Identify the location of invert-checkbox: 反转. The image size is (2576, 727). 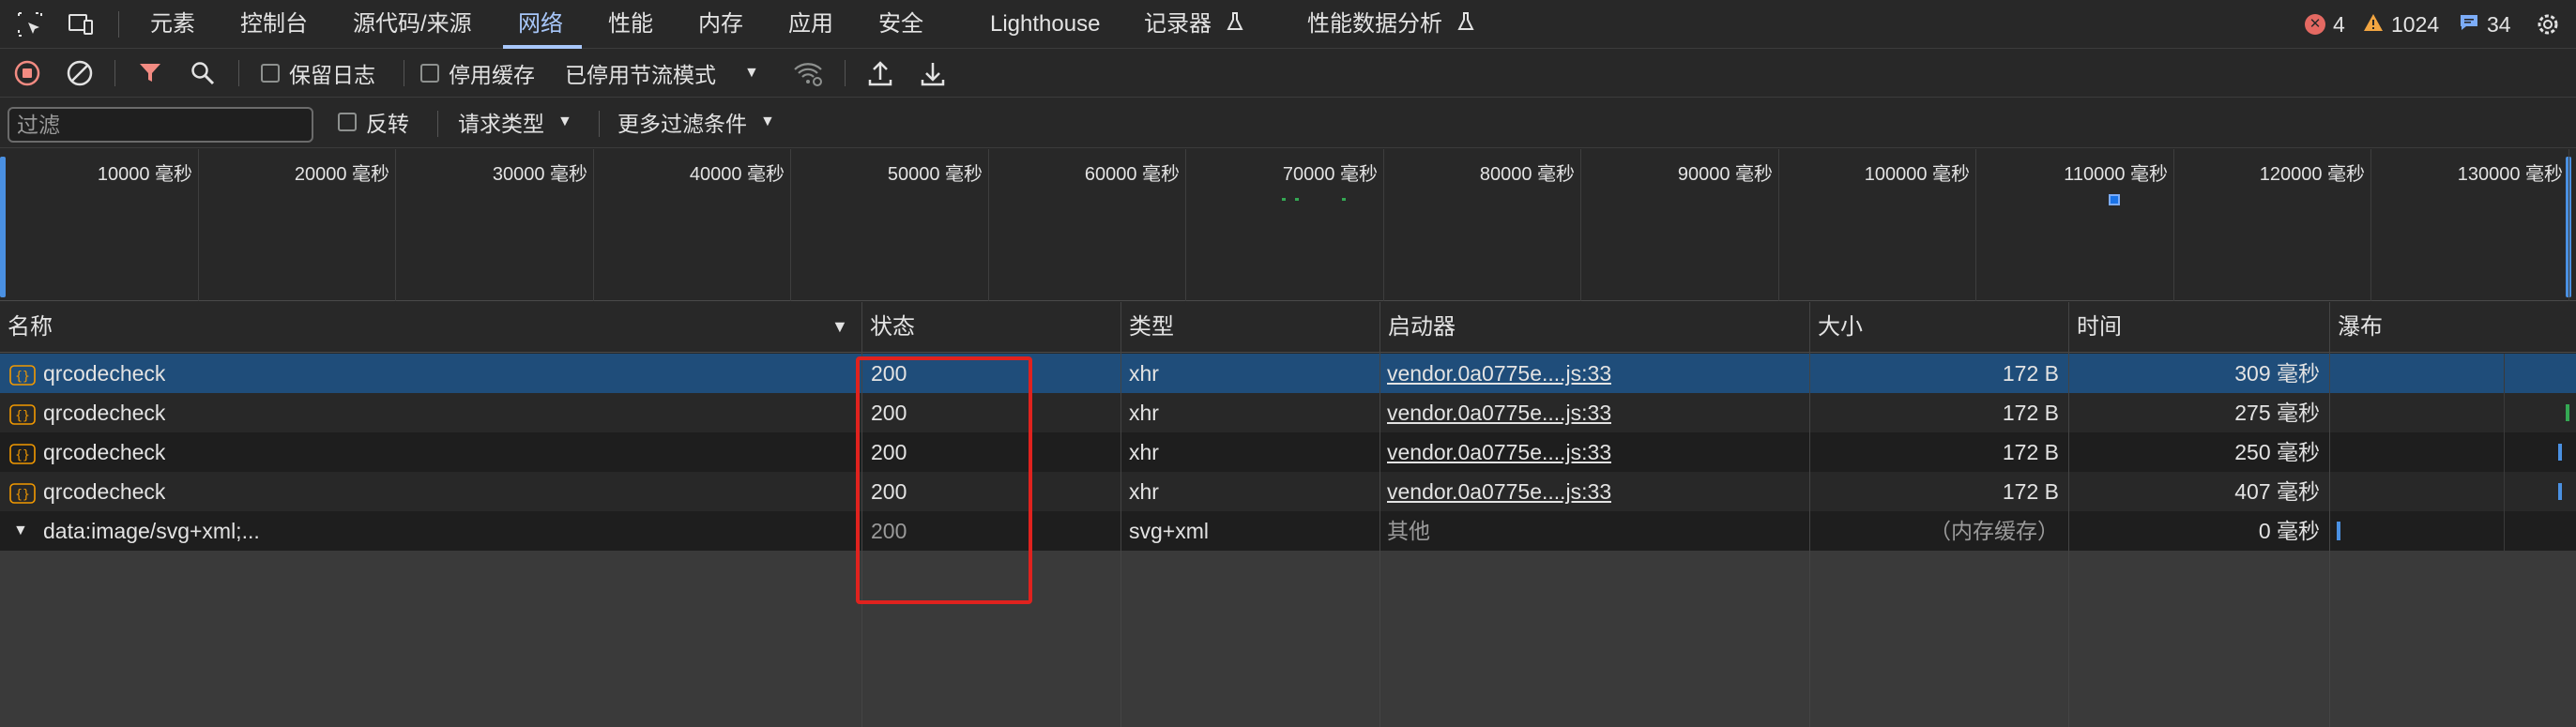
(373, 122).